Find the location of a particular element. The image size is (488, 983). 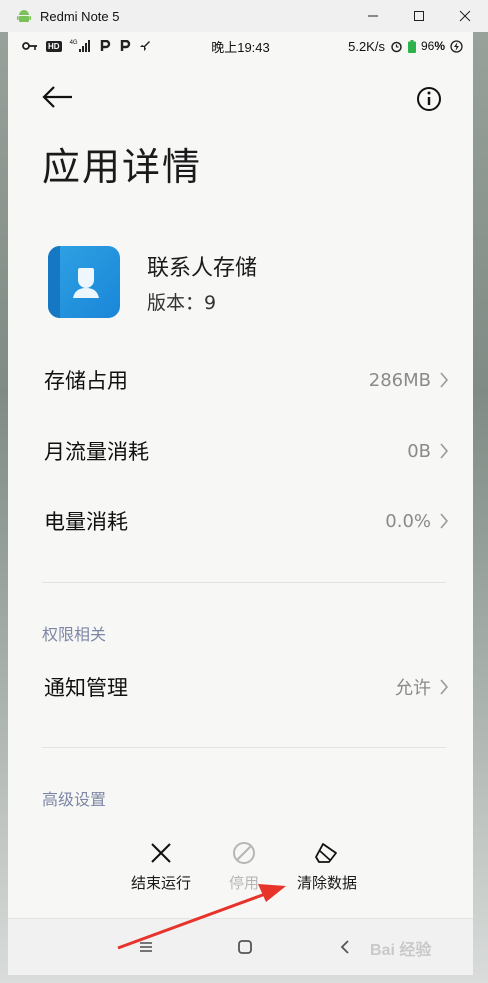

row-label: 通知管理 is located at coordinates (86, 688).